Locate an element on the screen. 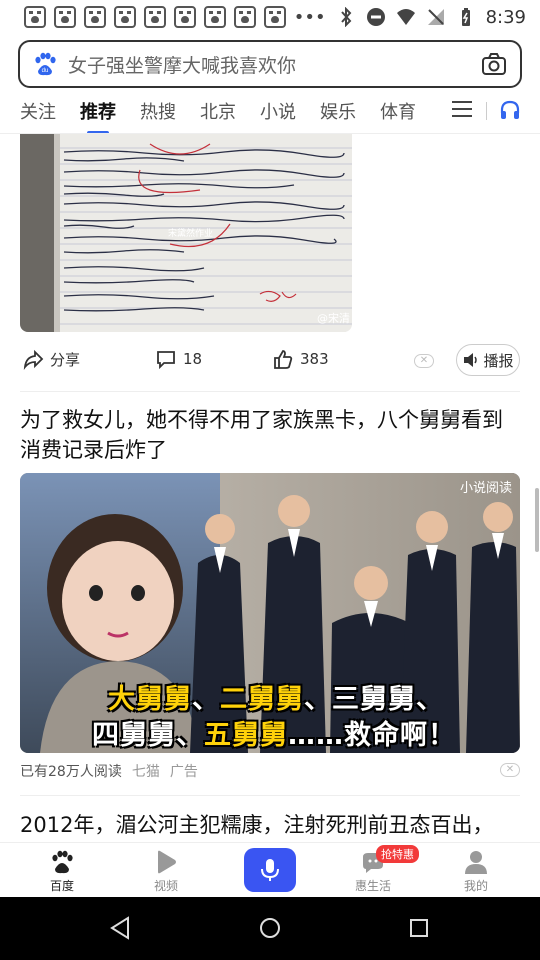  tab-entertainment: 娱乐 is located at coordinates (338, 113).